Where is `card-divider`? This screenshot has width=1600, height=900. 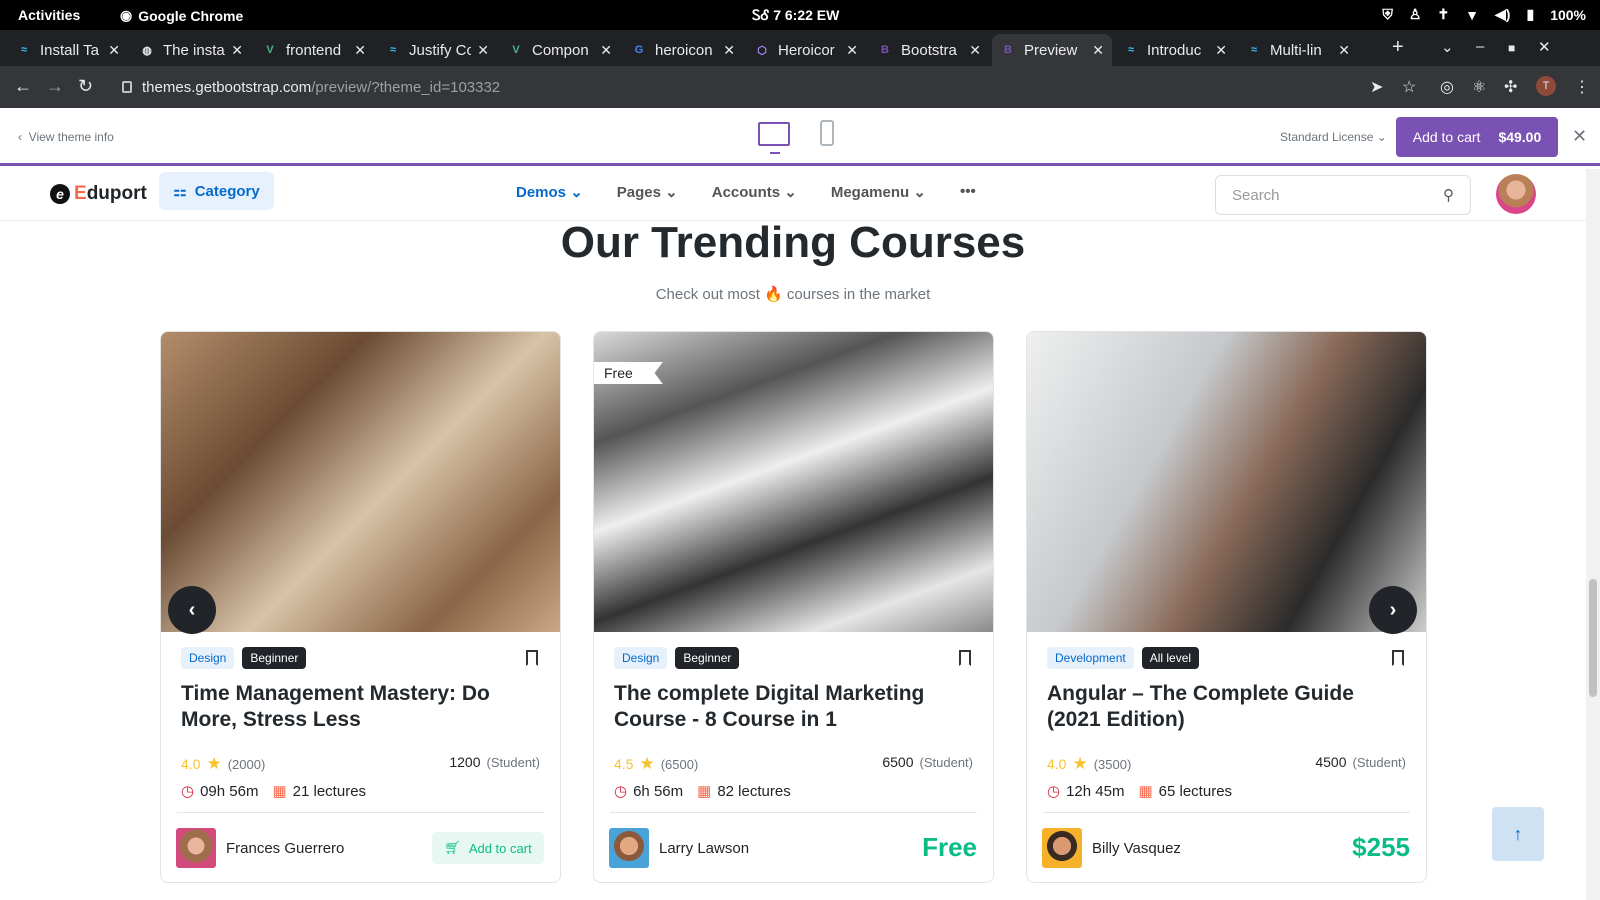 card-divider is located at coordinates (360, 812).